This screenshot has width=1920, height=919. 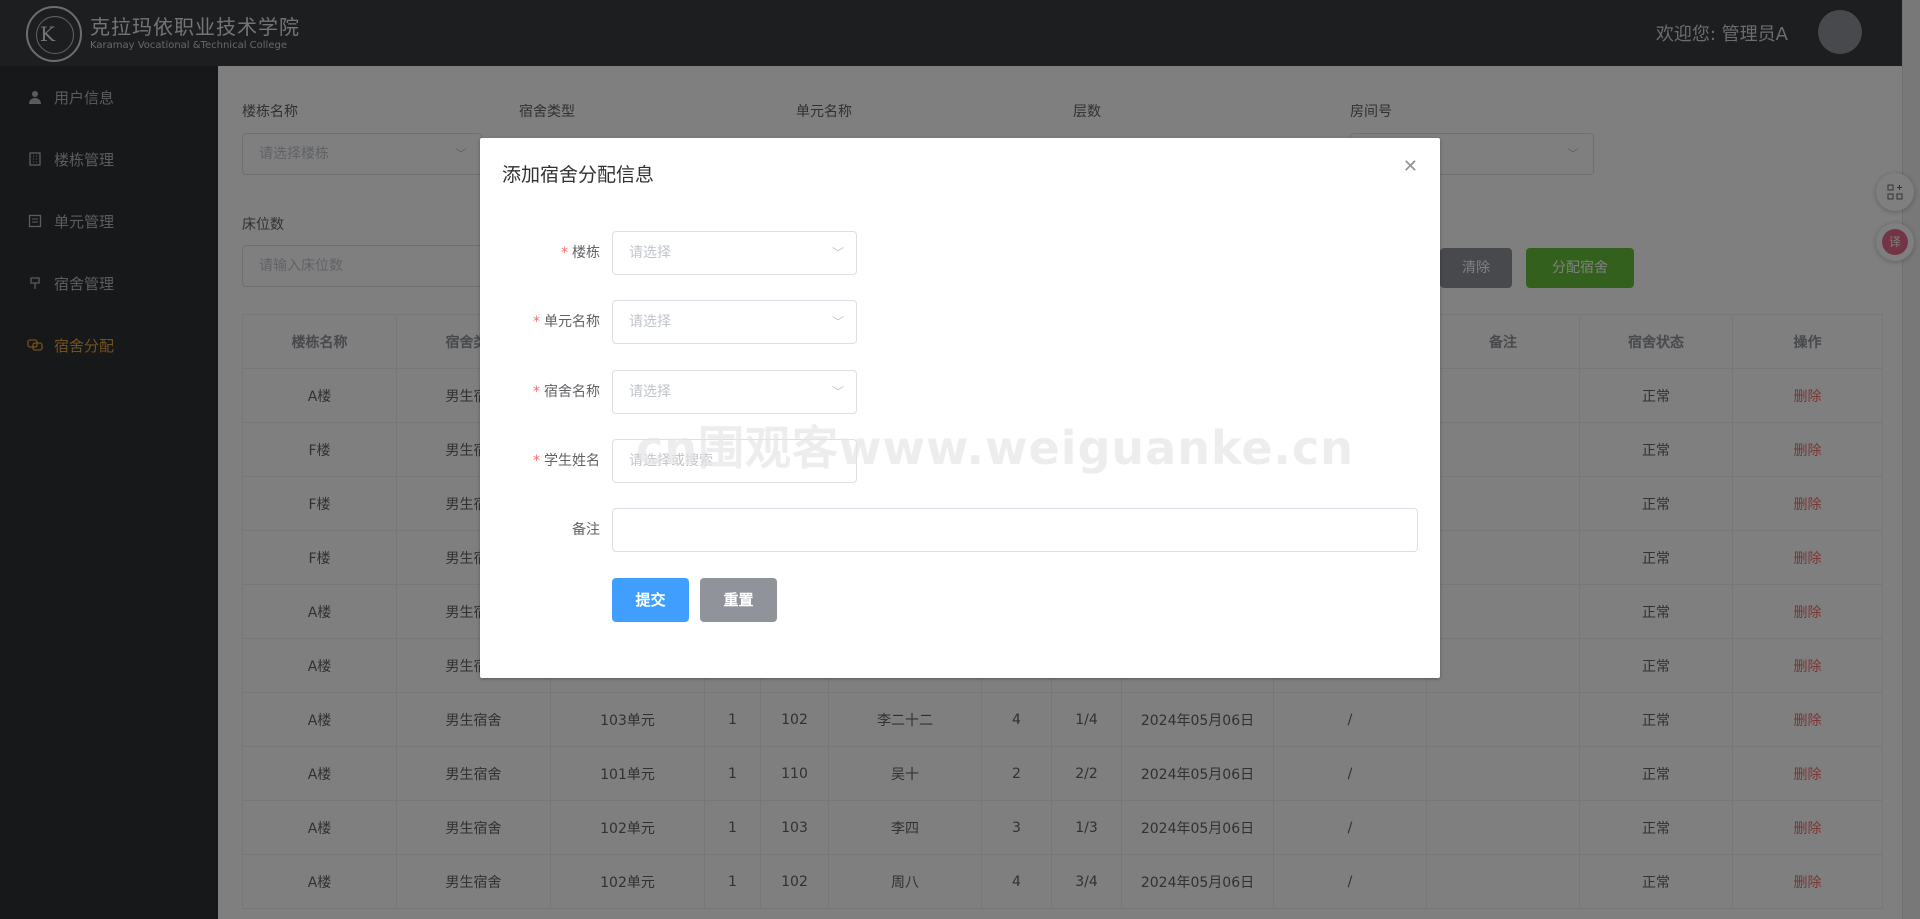 What do you see at coordinates (734, 392) in the screenshot?
I see `dorm-select: 请选择 ﹀` at bounding box center [734, 392].